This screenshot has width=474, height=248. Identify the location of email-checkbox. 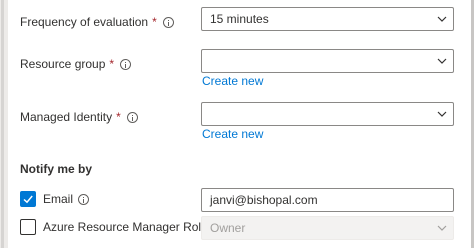
(28, 199).